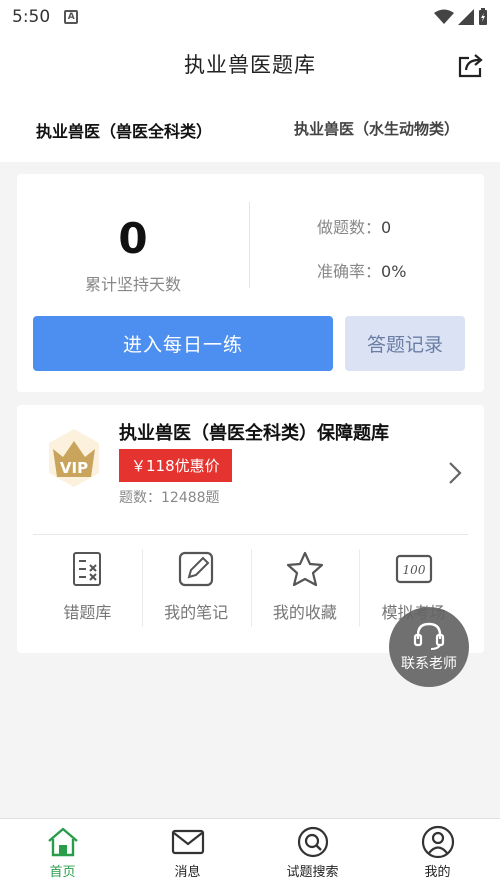  Describe the element at coordinates (31, 17) in the screenshot. I see `status-time: 5:50` at that location.